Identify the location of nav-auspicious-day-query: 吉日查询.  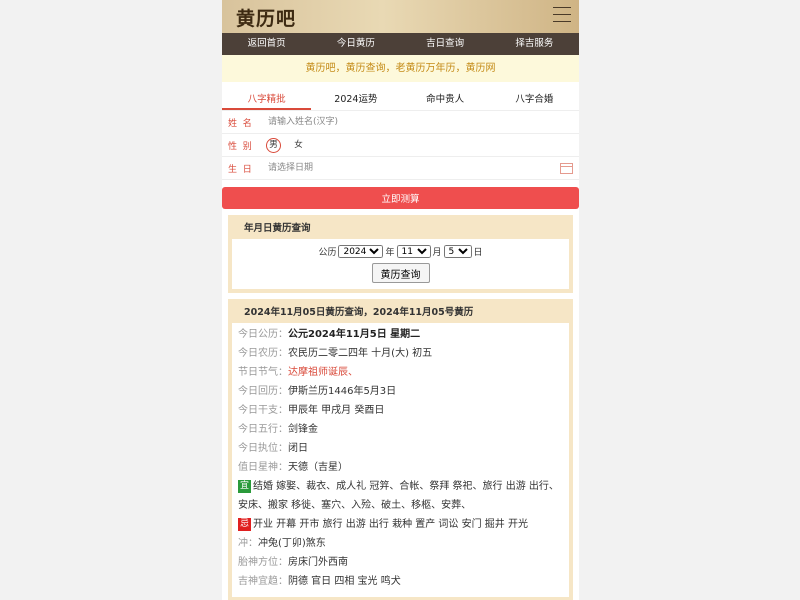
(445, 44).